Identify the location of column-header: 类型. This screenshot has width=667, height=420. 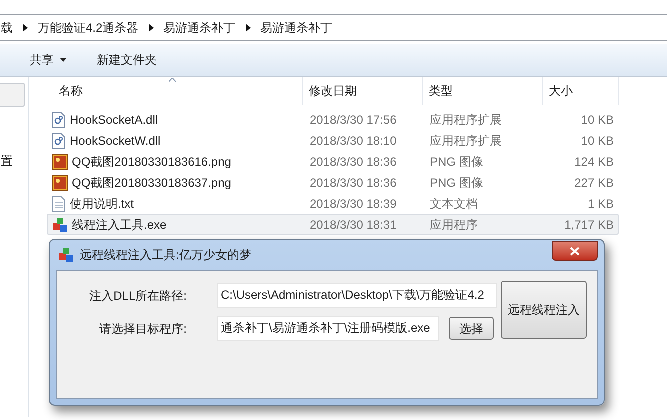
(483, 91).